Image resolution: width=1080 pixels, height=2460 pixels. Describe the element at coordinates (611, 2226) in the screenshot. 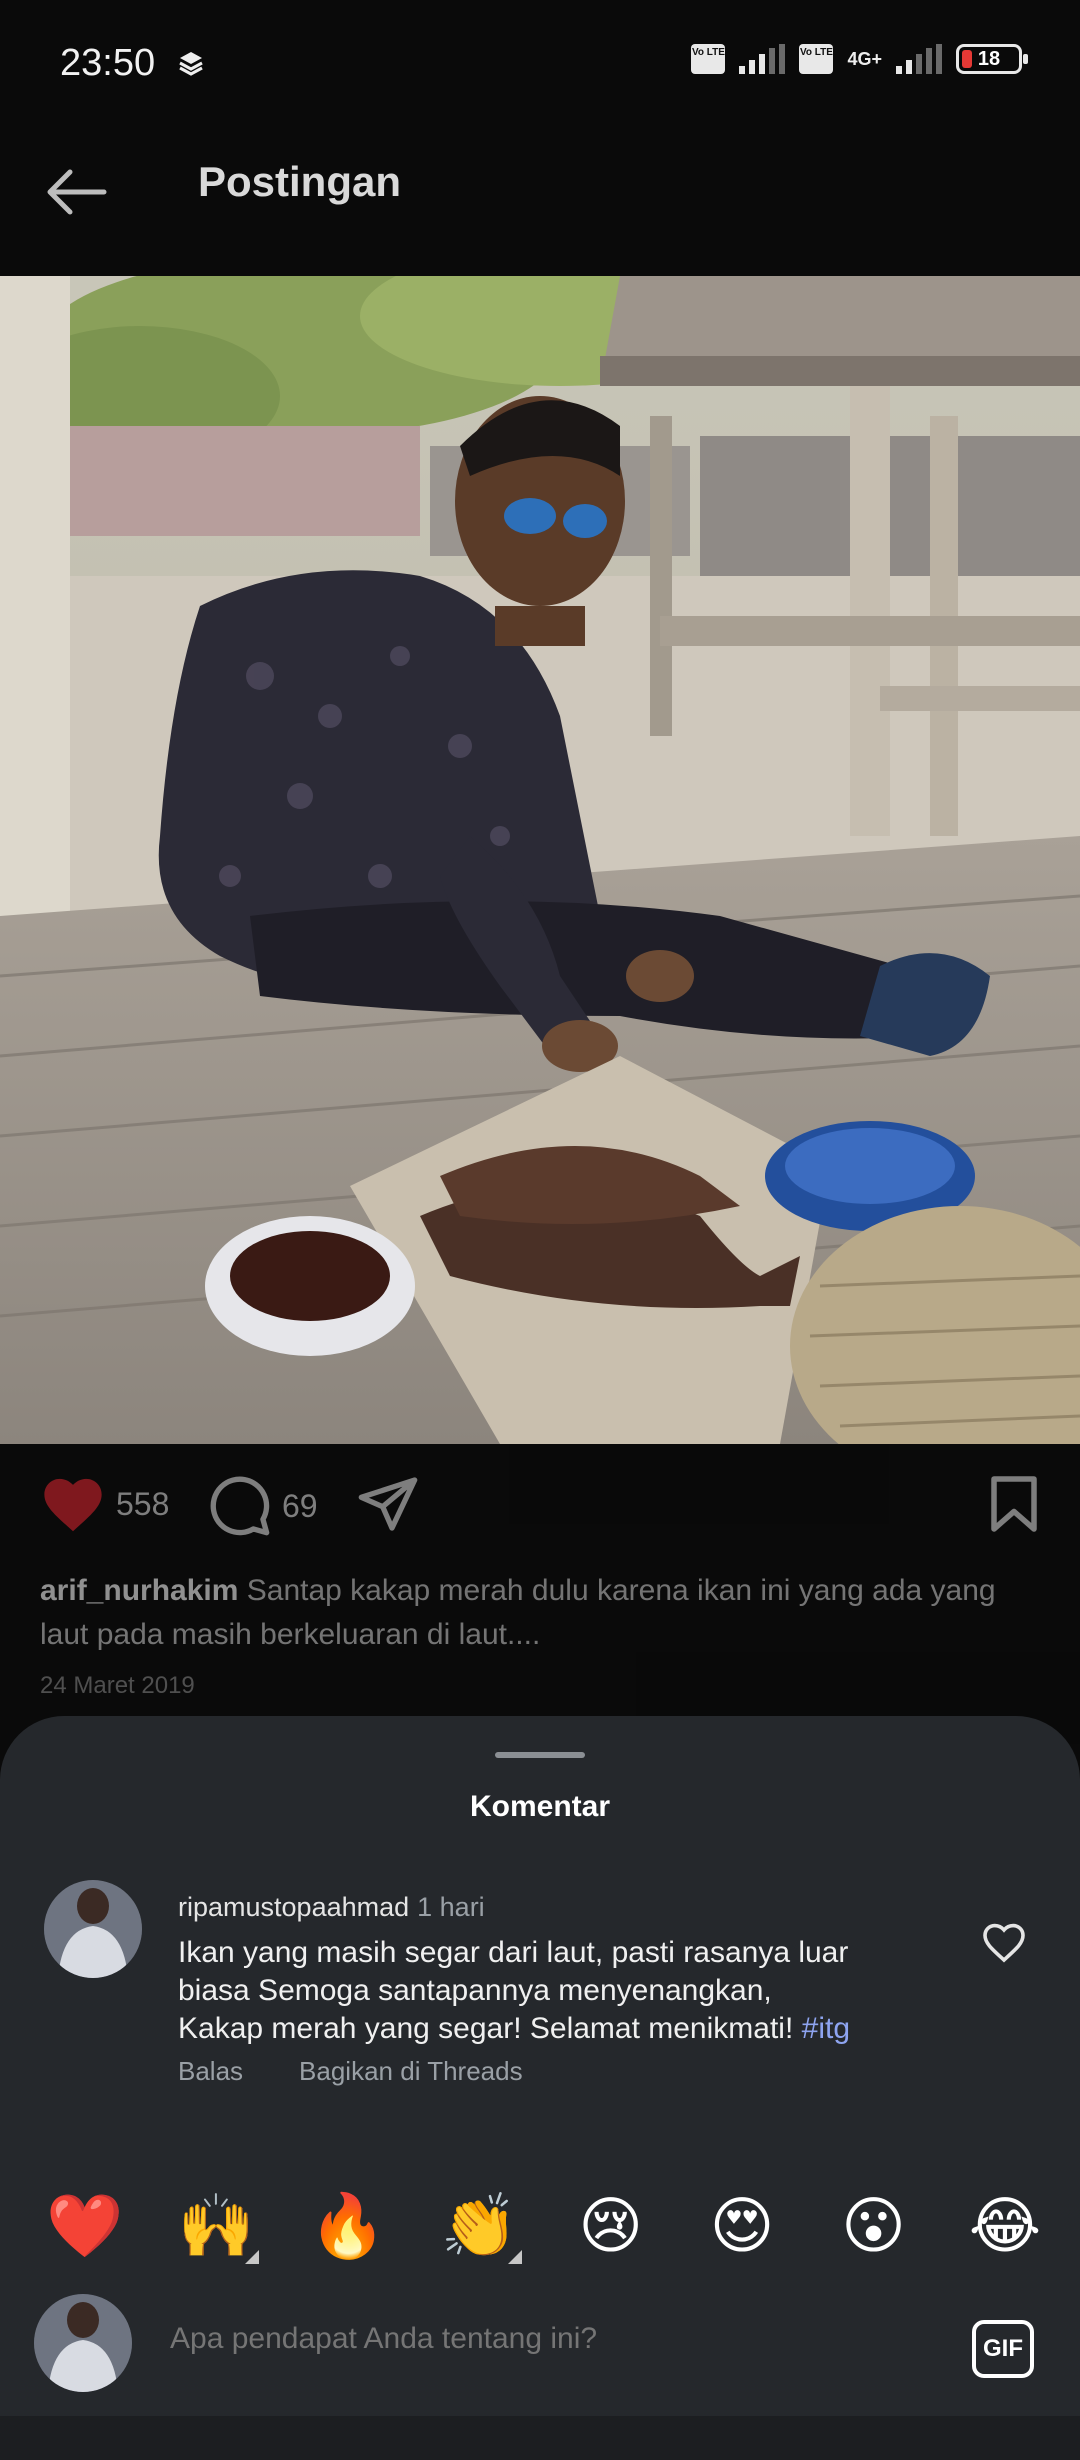

I see `emoji-crying: 😢` at that location.